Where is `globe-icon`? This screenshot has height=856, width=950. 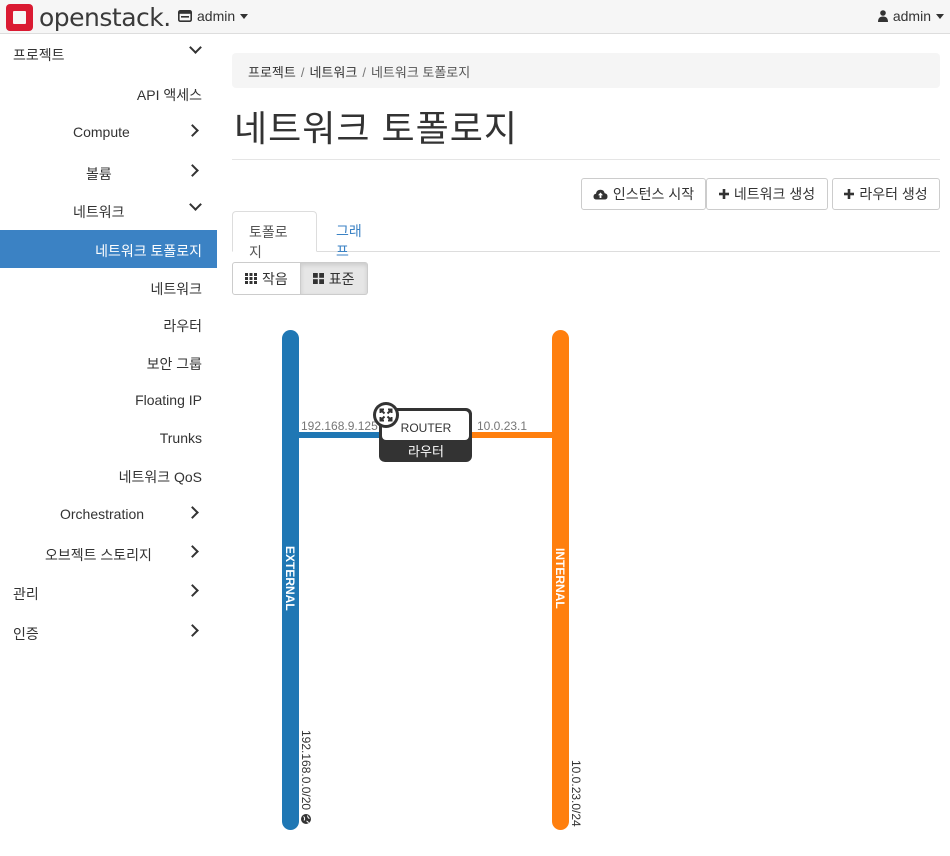 globe-icon is located at coordinates (306, 819).